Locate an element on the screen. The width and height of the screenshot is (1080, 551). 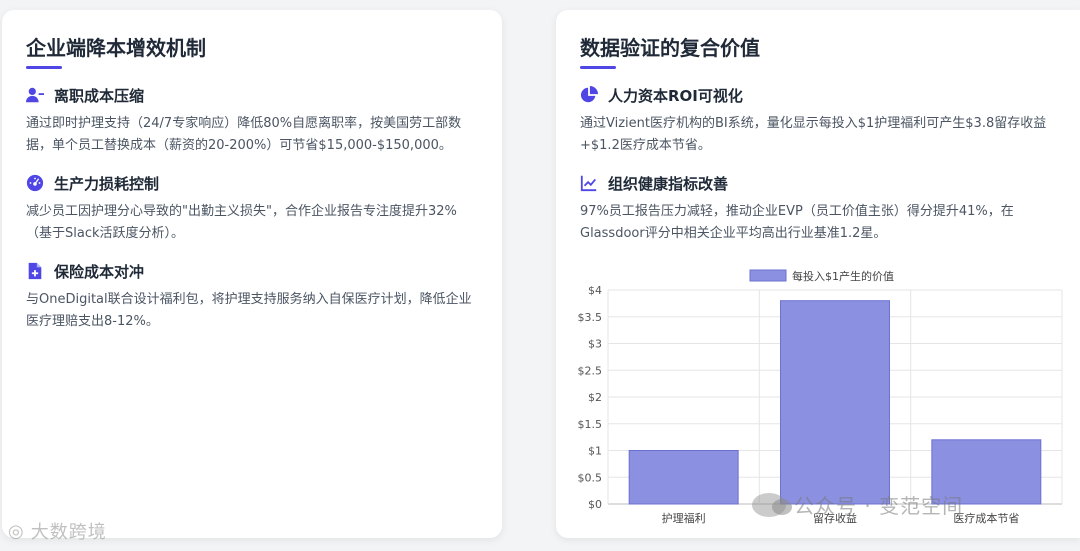
legend-label: 每投入$1产生的价值 is located at coordinates (843, 276).